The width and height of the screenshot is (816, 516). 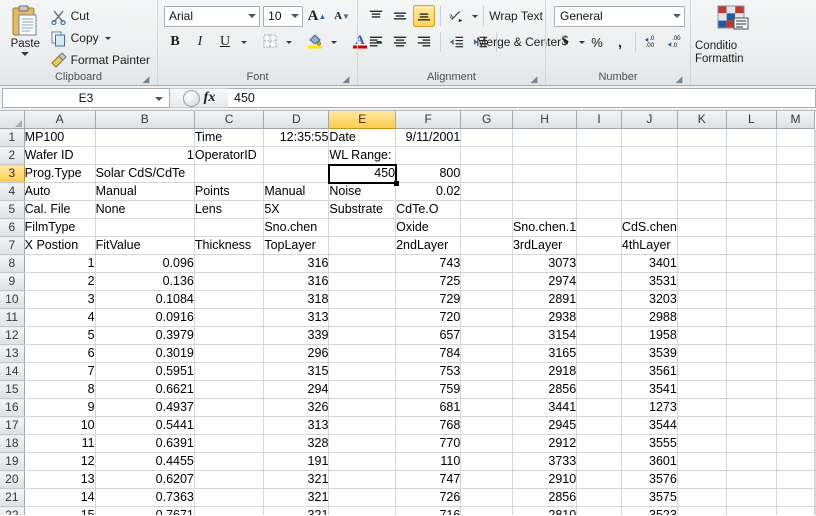 I want to click on cell-E14, so click(x=362, y=371).